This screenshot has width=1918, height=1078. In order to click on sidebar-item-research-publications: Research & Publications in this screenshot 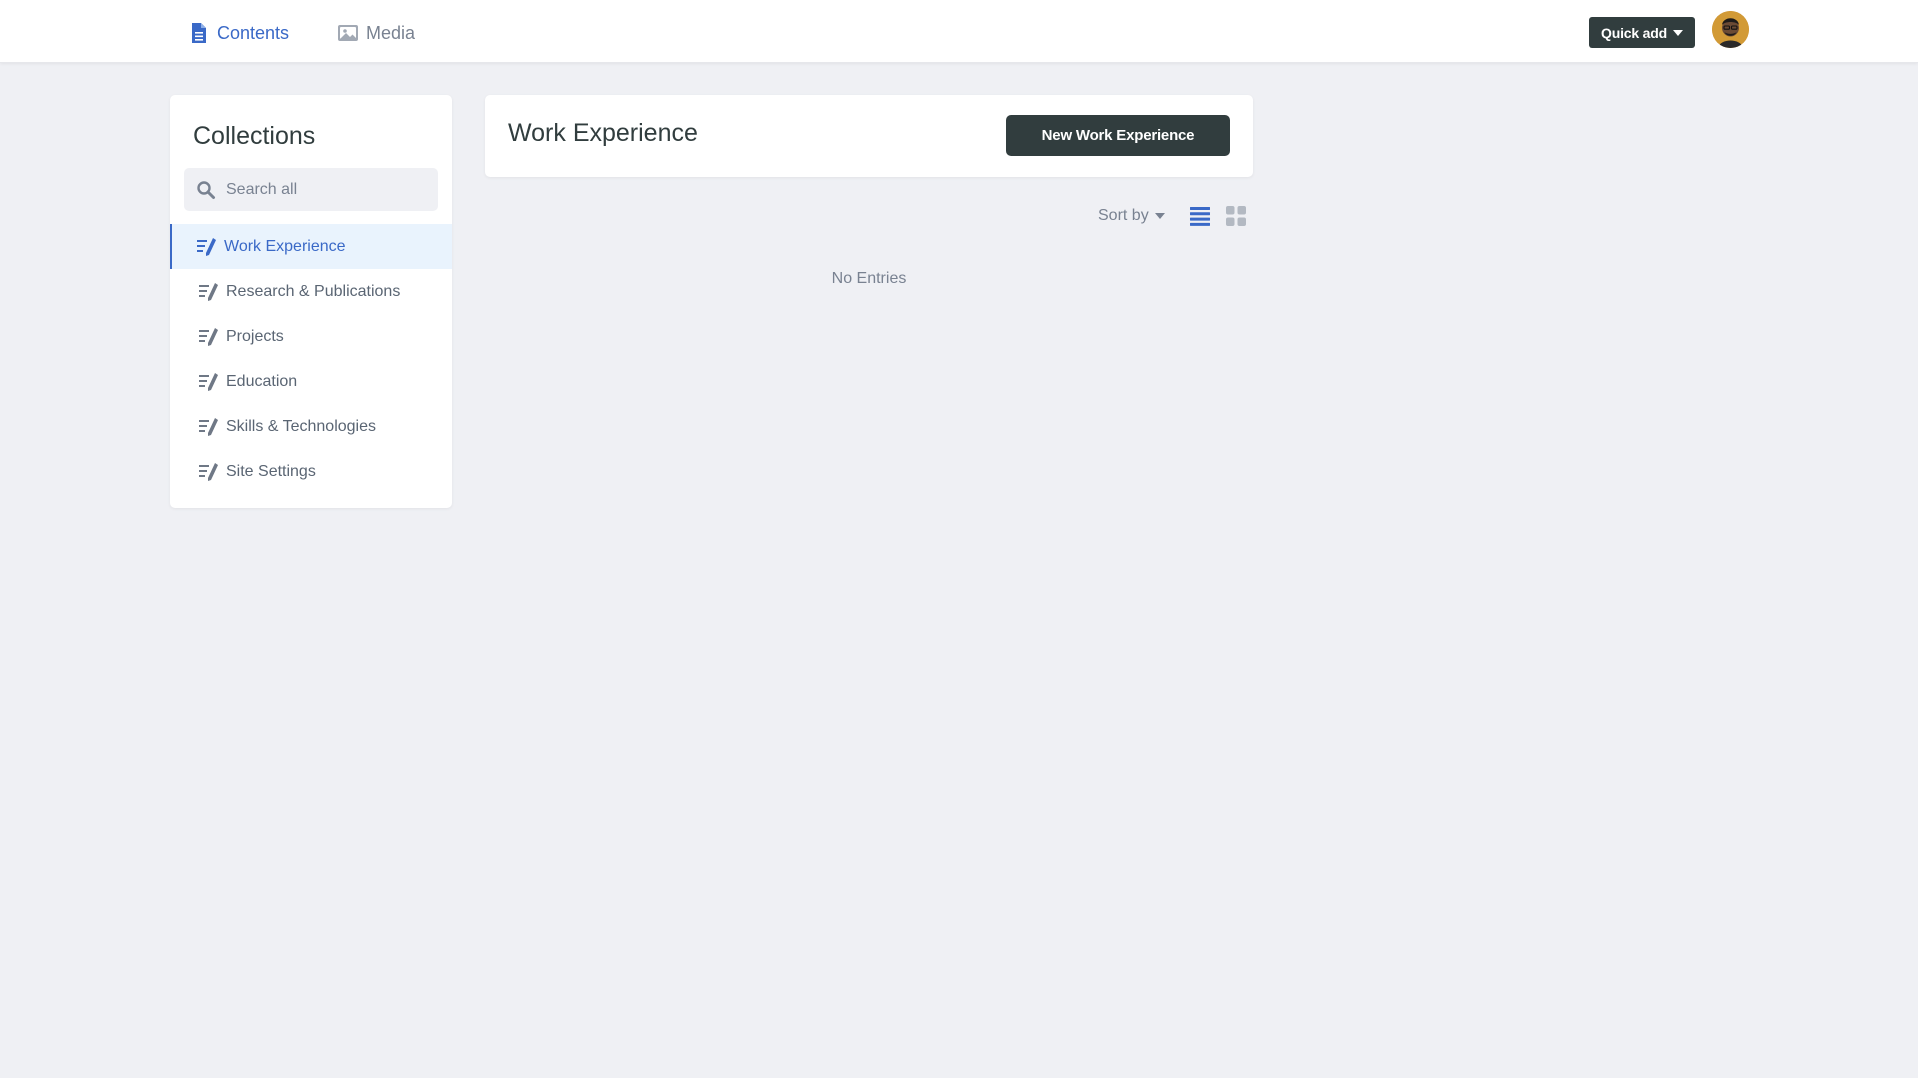, I will do `click(311, 291)`.